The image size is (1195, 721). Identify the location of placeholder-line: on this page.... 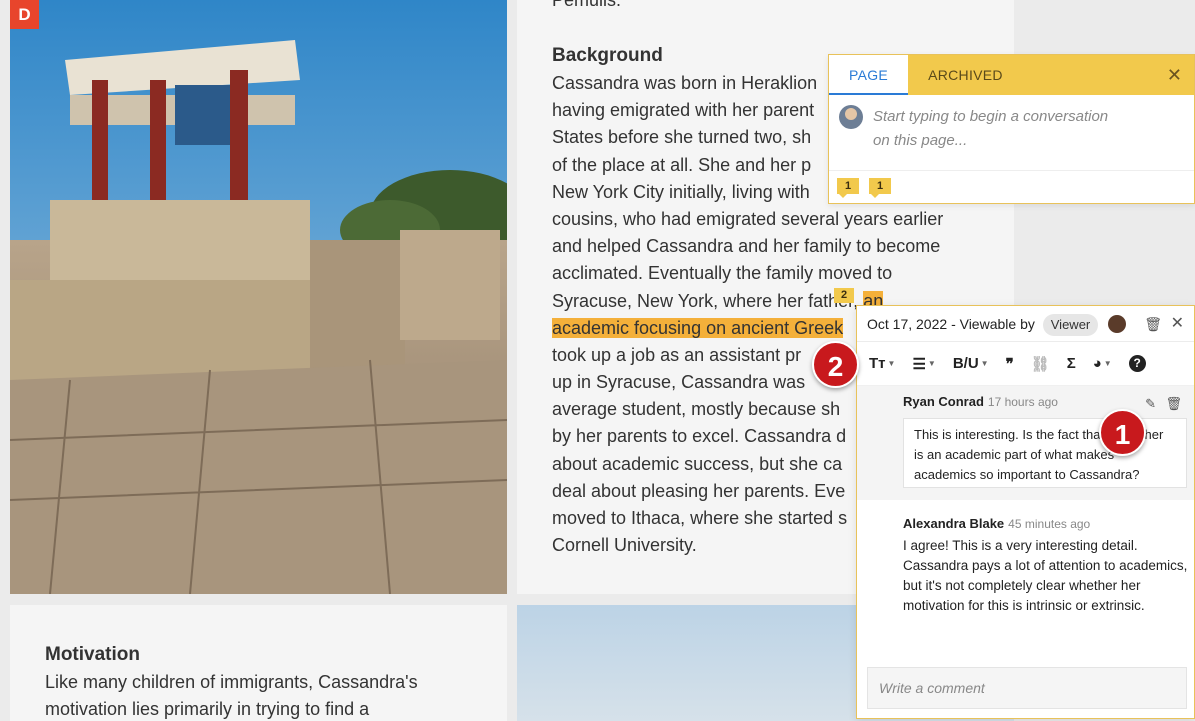
(920, 140).